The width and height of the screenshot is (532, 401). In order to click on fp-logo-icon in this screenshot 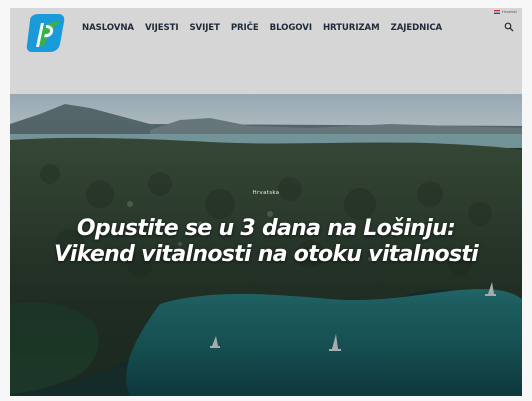, I will do `click(45, 33)`.